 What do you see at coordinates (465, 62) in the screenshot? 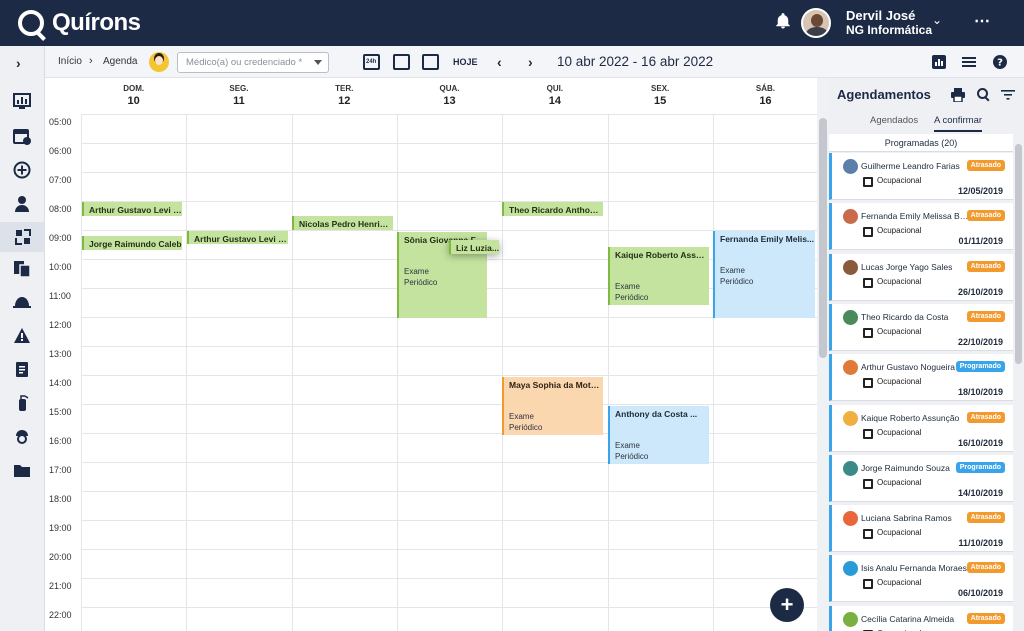
I see `today-button: HOJE` at bounding box center [465, 62].